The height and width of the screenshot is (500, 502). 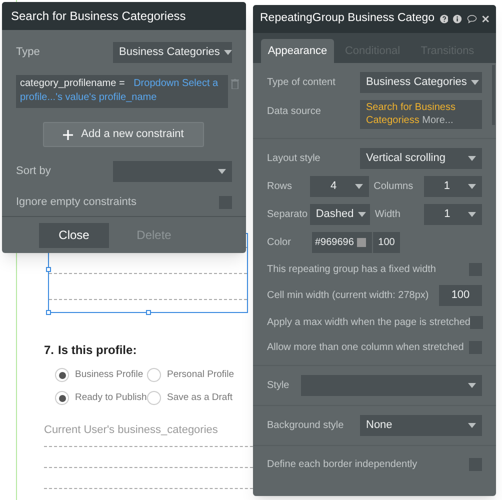 What do you see at coordinates (98, 16) in the screenshot?
I see `panel-title: Search for Business Categoriess` at bounding box center [98, 16].